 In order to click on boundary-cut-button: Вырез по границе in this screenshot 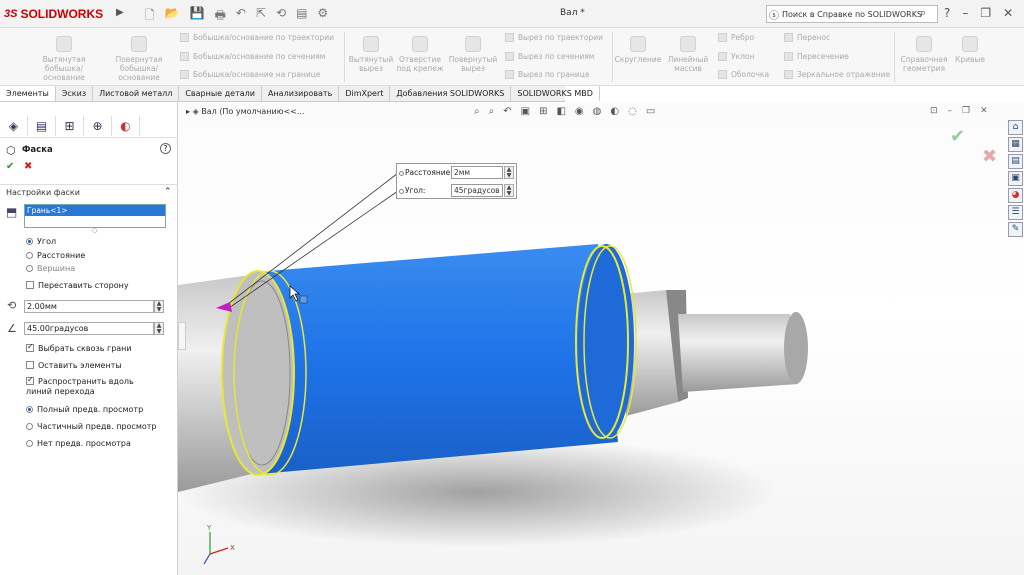, I will do `click(547, 74)`.